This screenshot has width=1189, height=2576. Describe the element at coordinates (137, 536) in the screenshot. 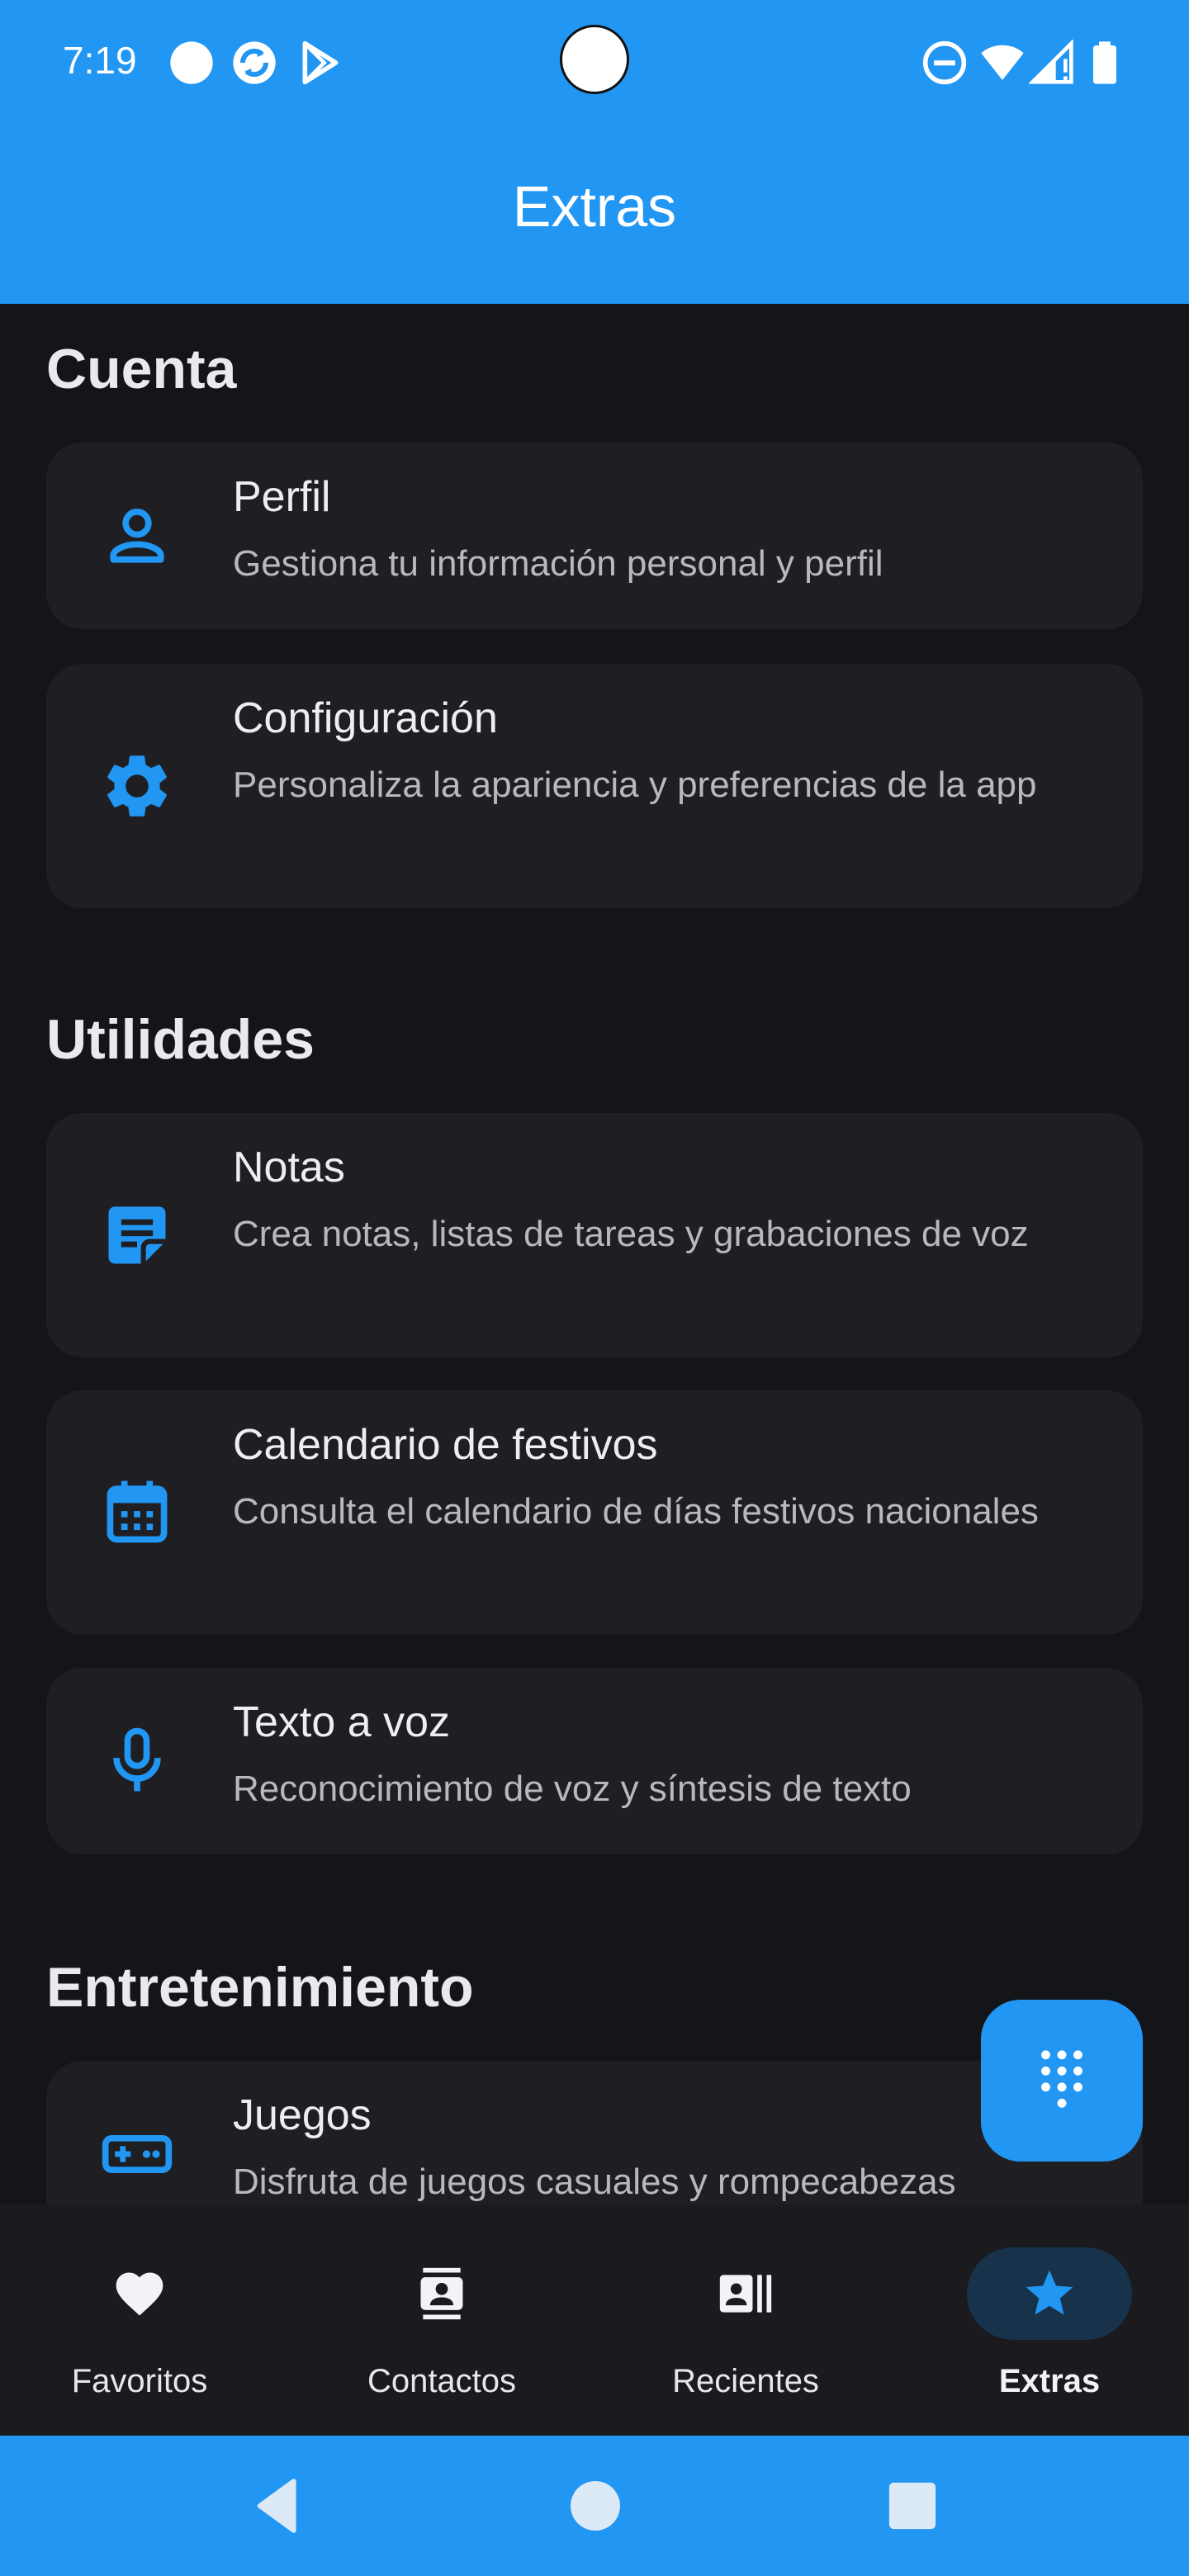

I see `person-icon` at that location.